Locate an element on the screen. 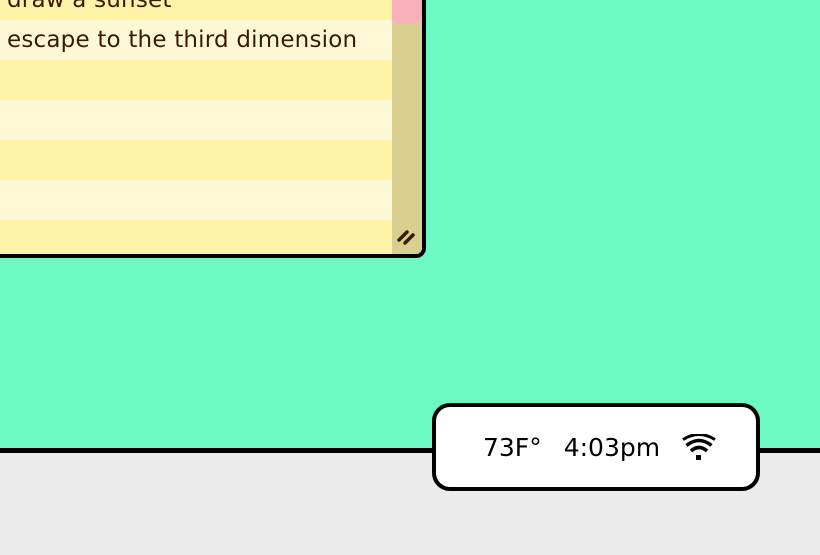 This screenshot has width=820, height=555. list-item: draw a sunset is located at coordinates (198, 10).